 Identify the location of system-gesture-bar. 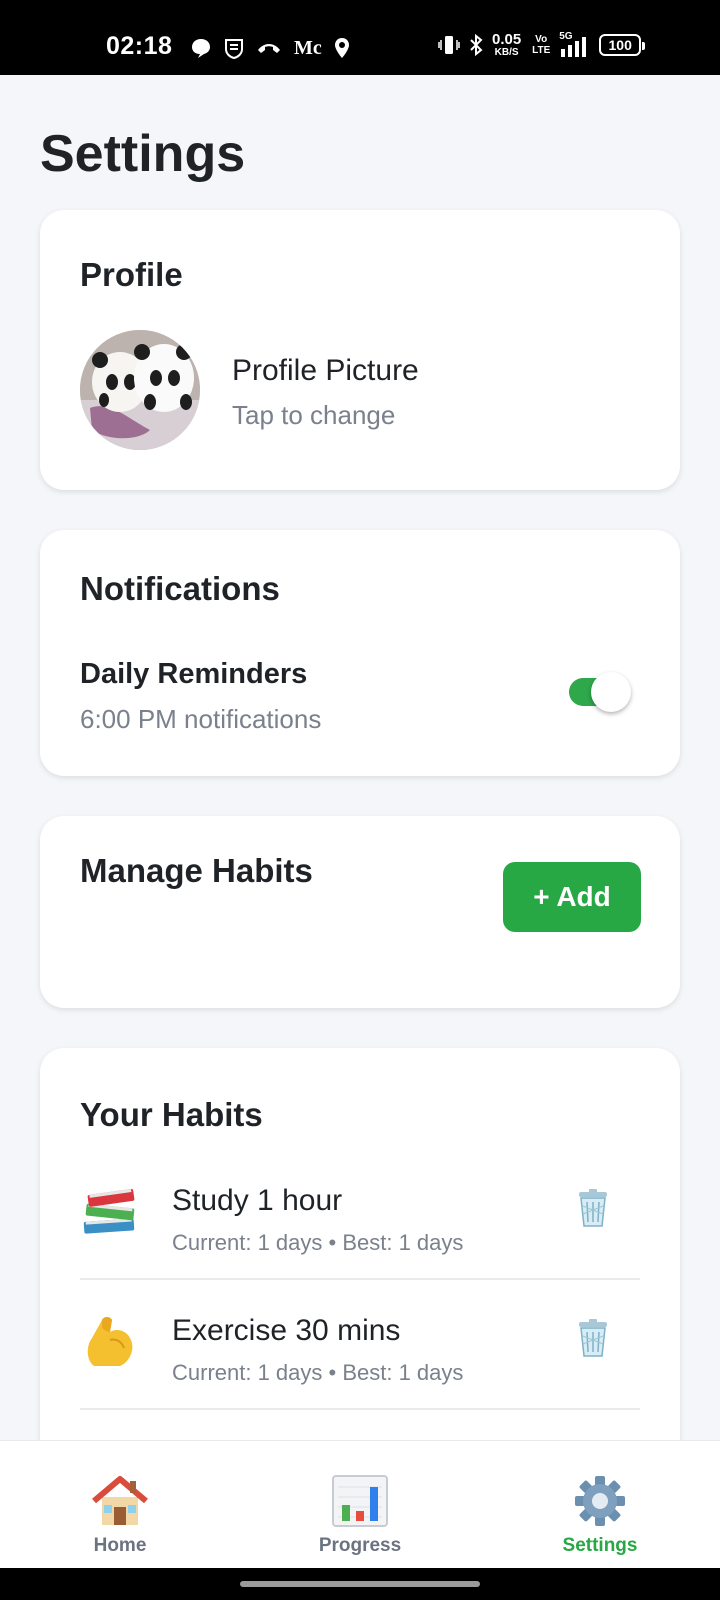
(360, 1584).